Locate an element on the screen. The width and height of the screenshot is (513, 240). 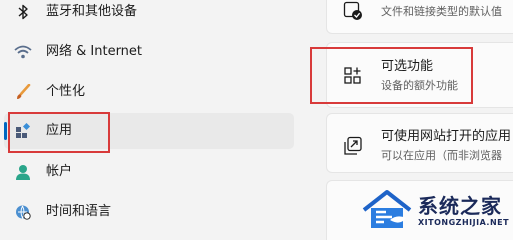
brush-icon is located at coordinates (23, 92).